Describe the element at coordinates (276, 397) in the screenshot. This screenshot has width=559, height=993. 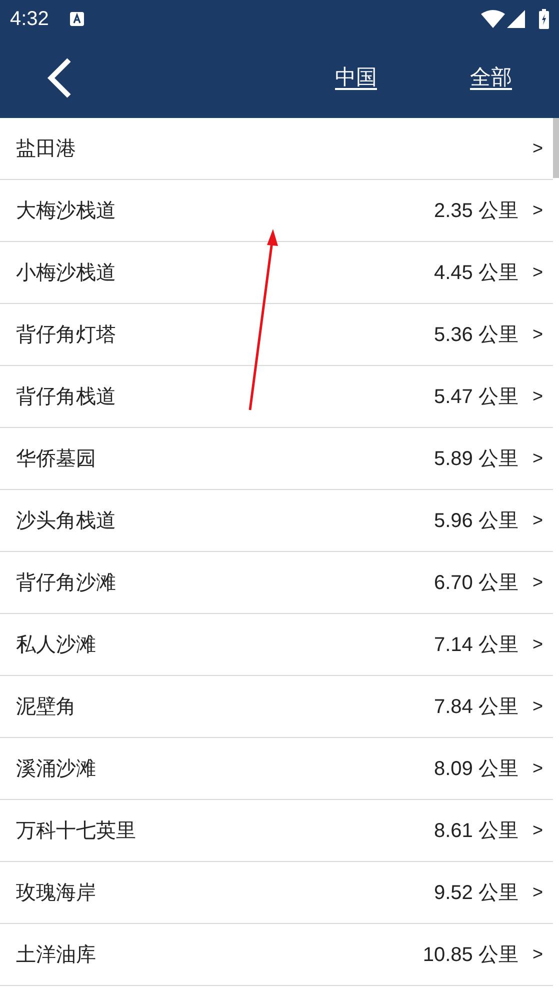
I see `place-row: 背仔角栈道 5.47 公里 >` at that location.